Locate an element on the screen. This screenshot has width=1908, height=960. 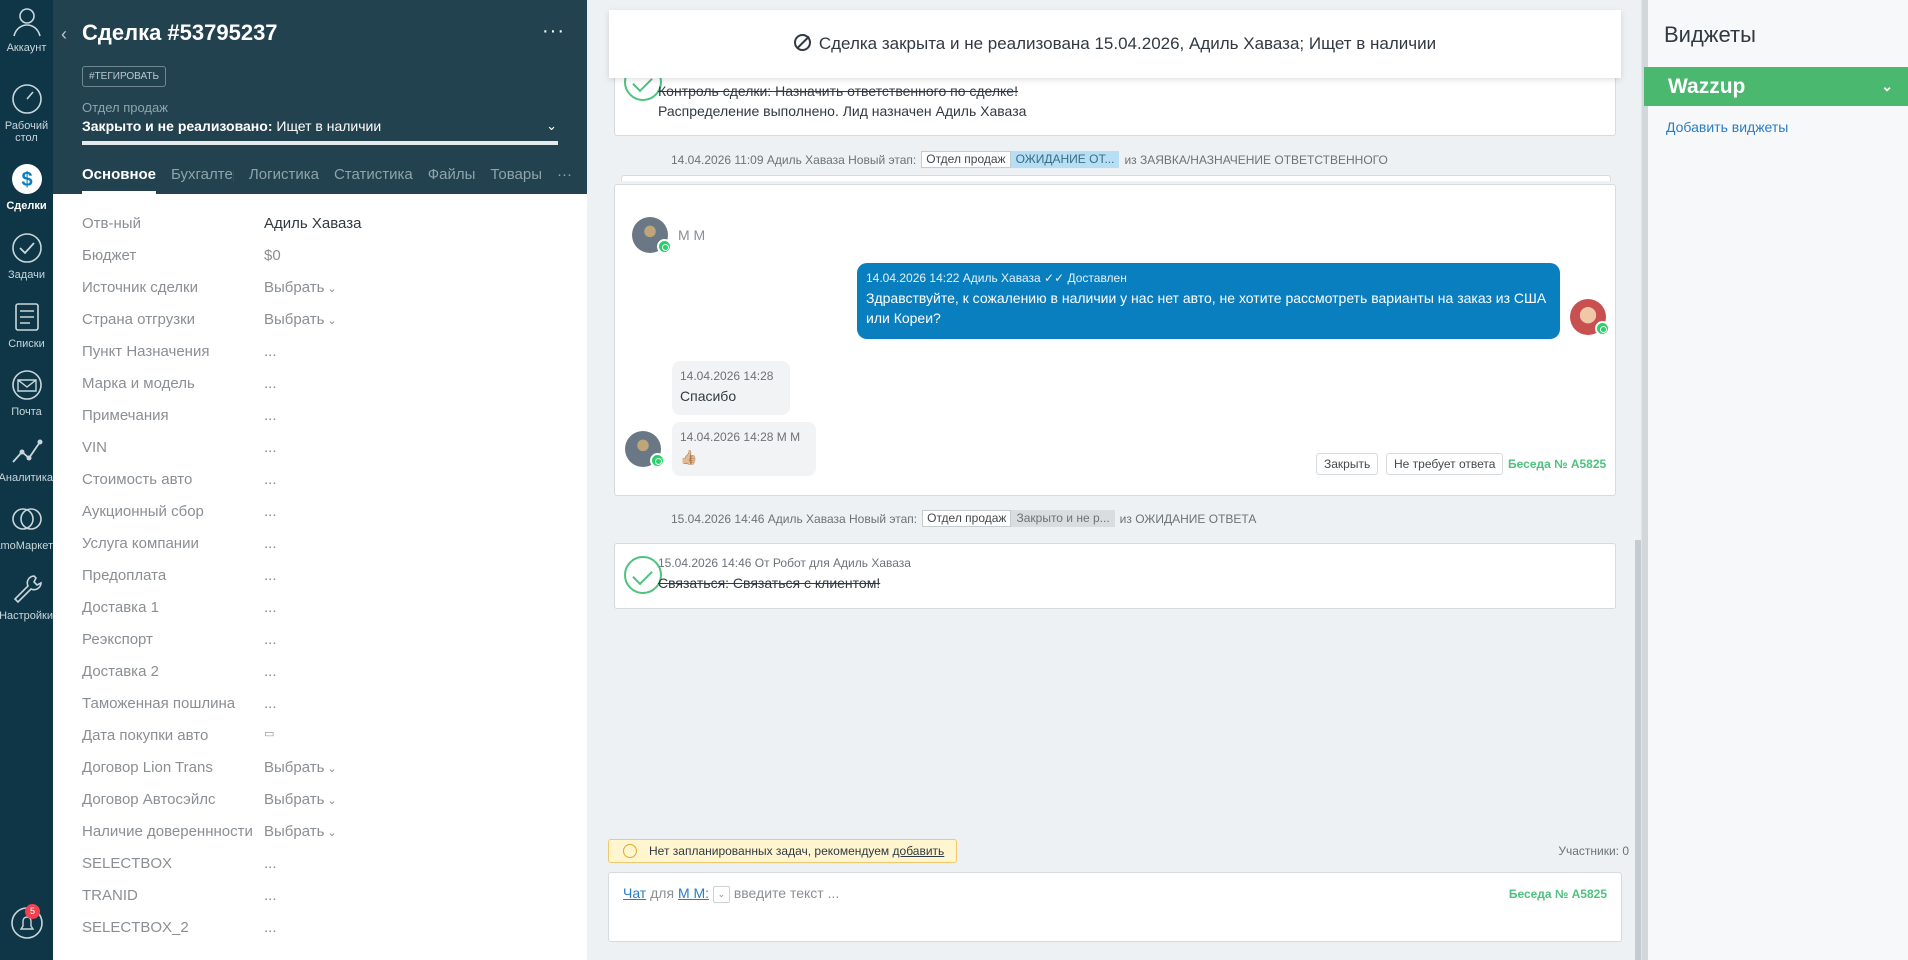
stage-from: из ОЖИДАНИЕ ОТВЕТА is located at coordinates (1188, 518).